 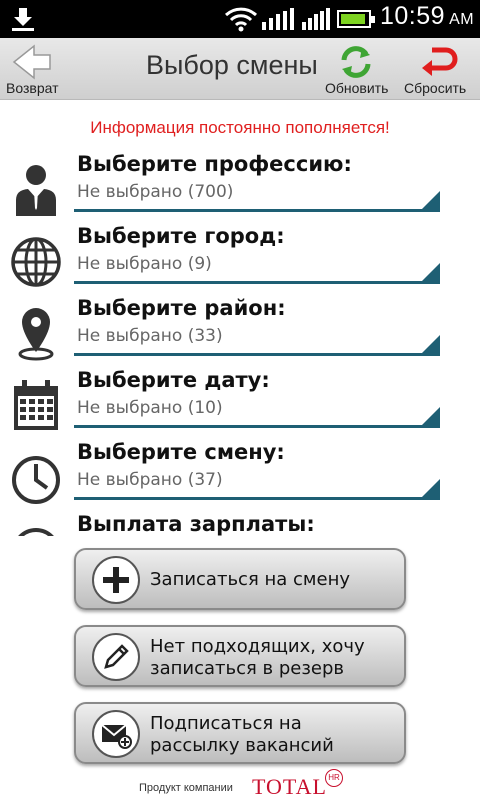 I want to click on selector-value: Не выбрано (33), so click(x=150, y=336).